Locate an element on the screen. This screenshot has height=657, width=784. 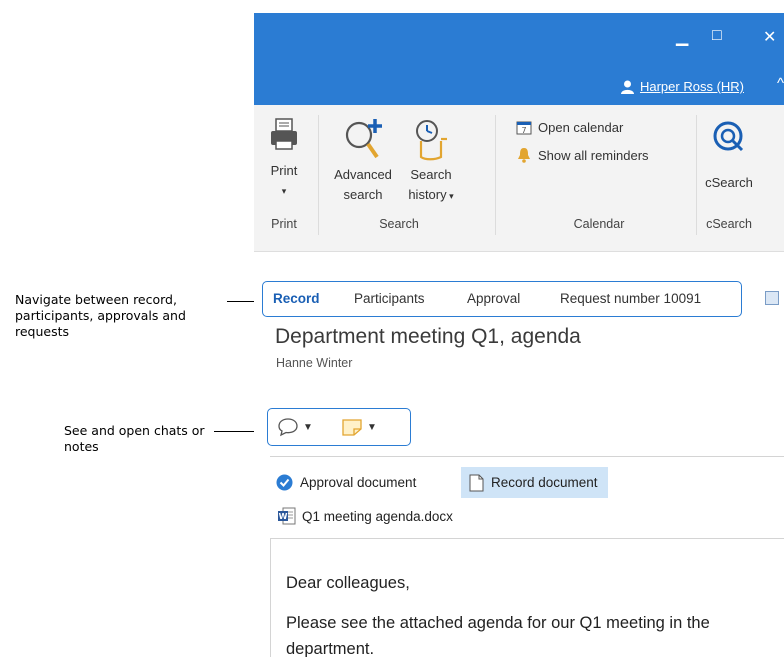
search-history-label: Search history ▾ is located at coordinates (431, 184).